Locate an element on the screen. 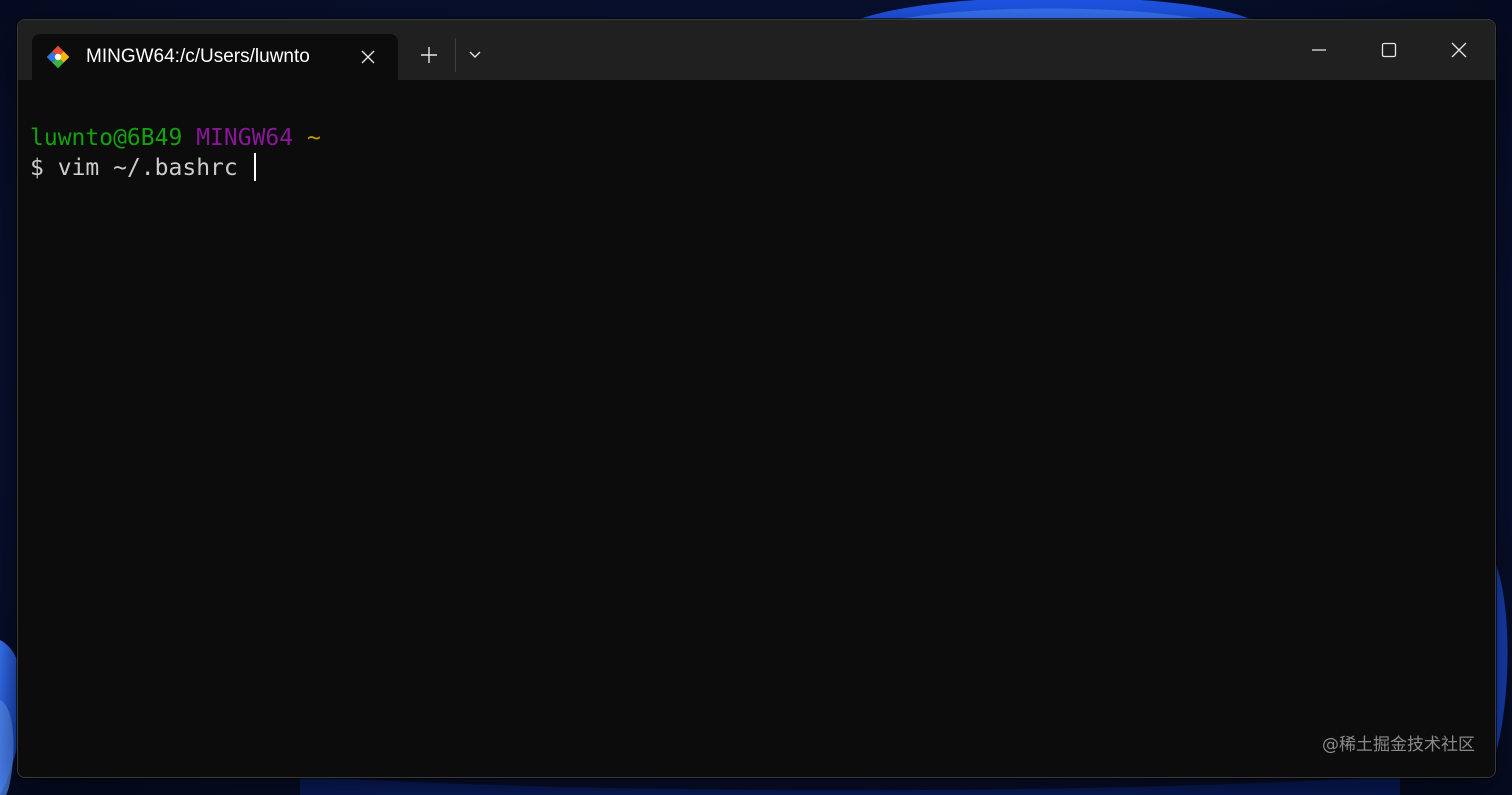  git-bash-icon is located at coordinates (58, 57).